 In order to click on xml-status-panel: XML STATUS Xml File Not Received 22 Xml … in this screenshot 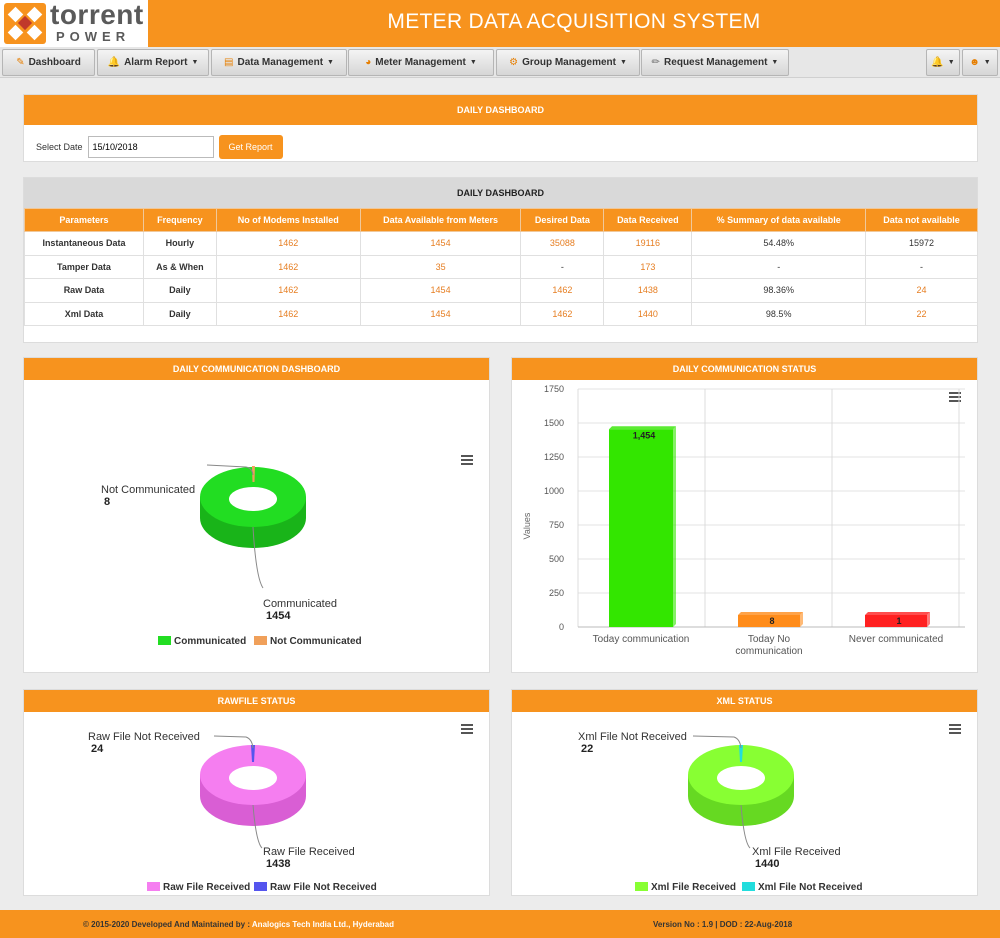, I will do `click(744, 792)`.